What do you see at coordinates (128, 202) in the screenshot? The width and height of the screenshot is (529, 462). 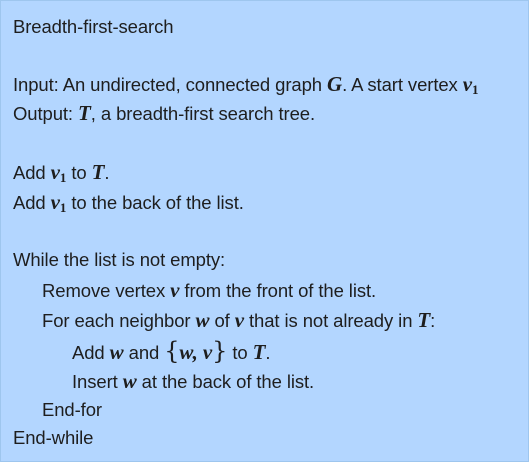 I see `add-start-to-list-step: Add v1 to the back of the list.` at bounding box center [128, 202].